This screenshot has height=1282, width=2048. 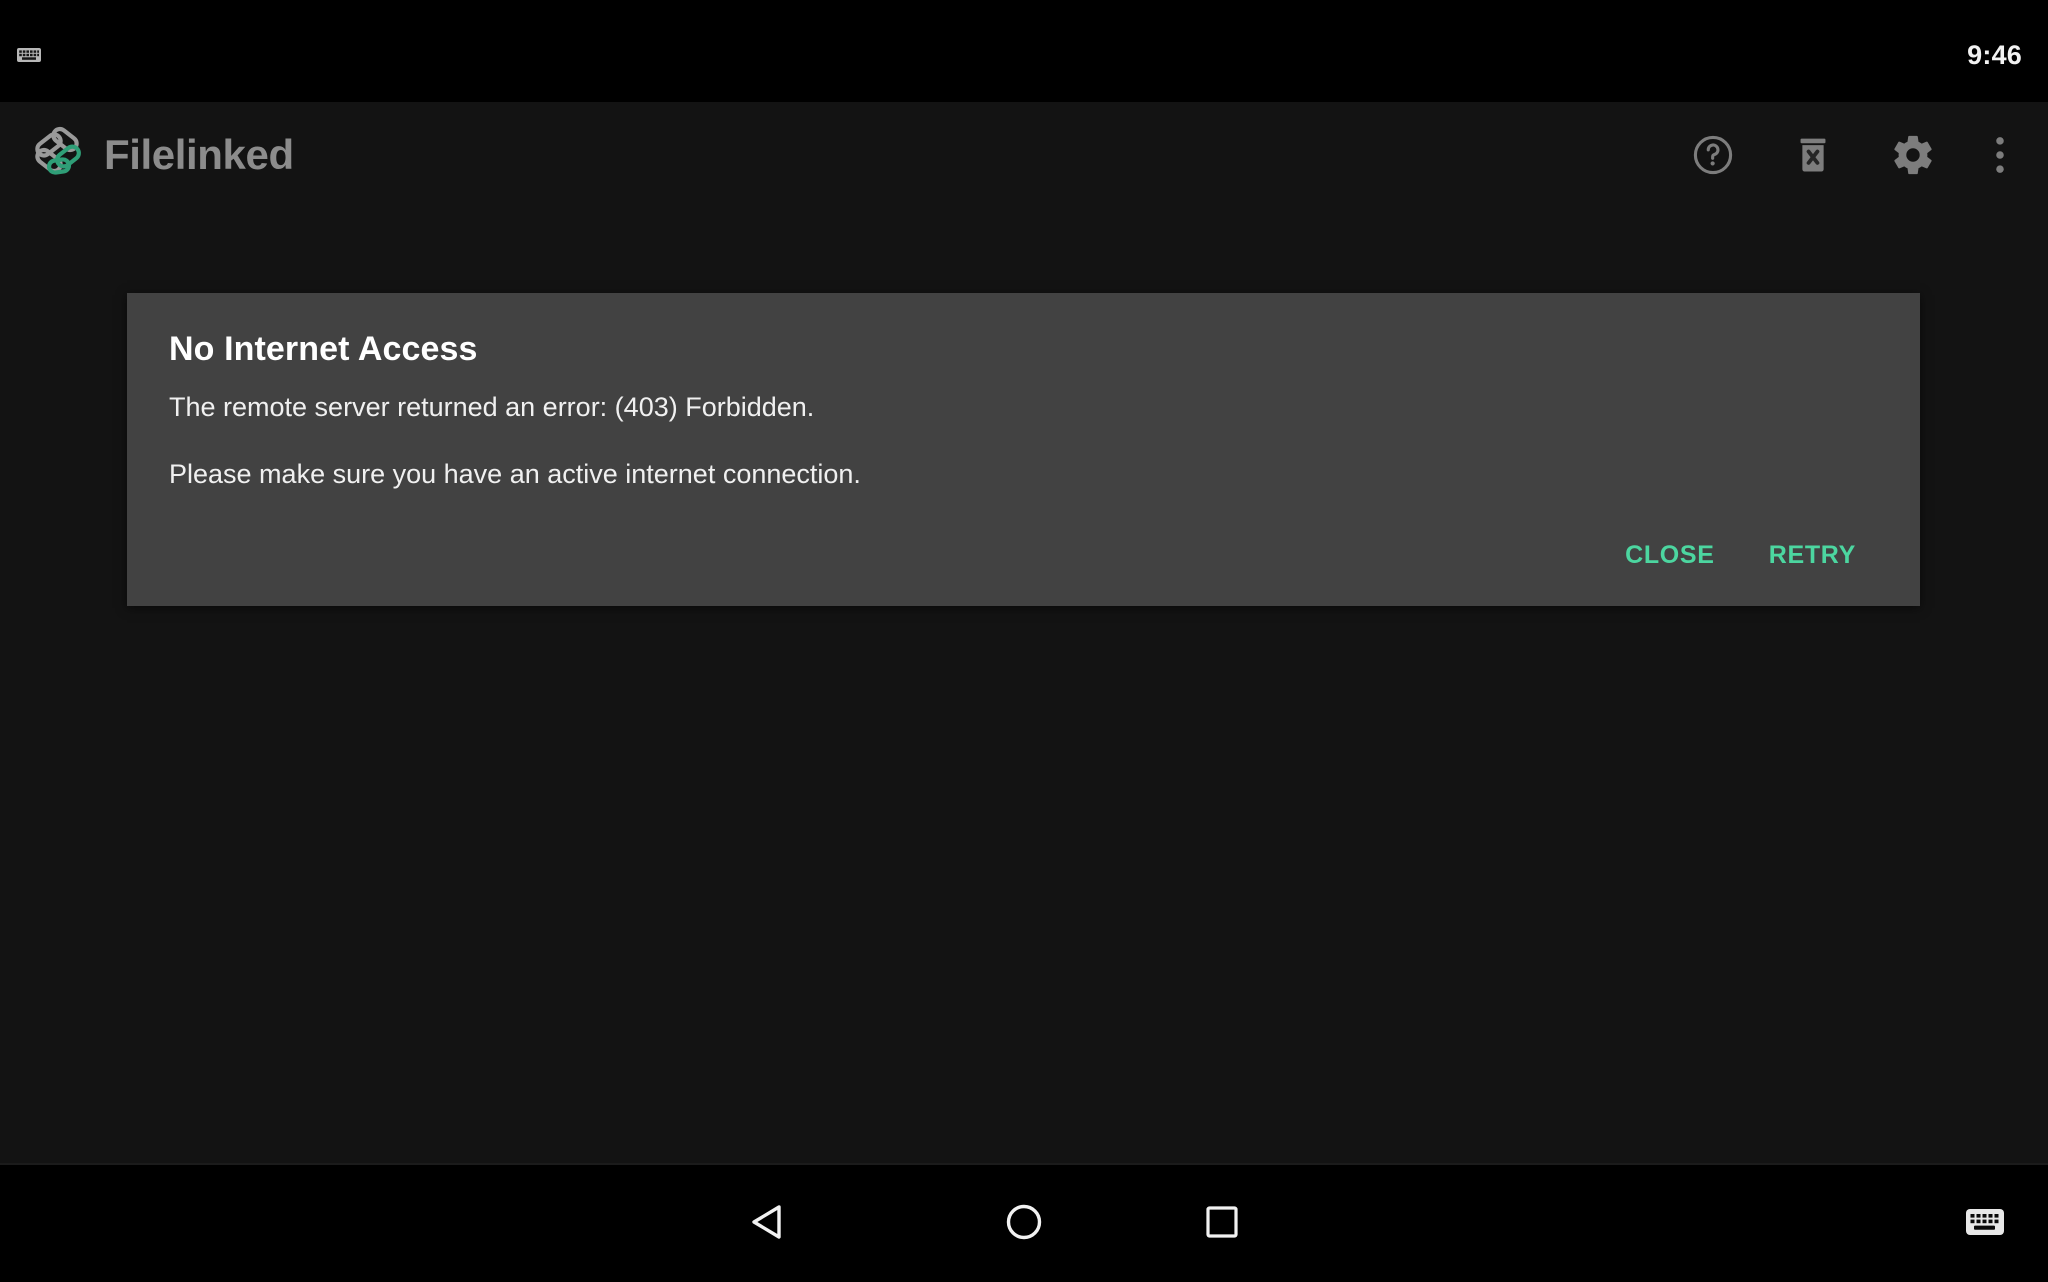 I want to click on gear-icon, so click(x=1913, y=155).